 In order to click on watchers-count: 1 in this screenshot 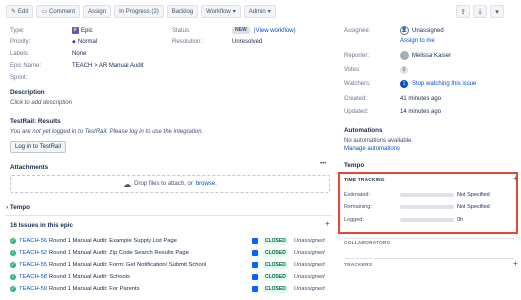, I will do `click(404, 83)`.